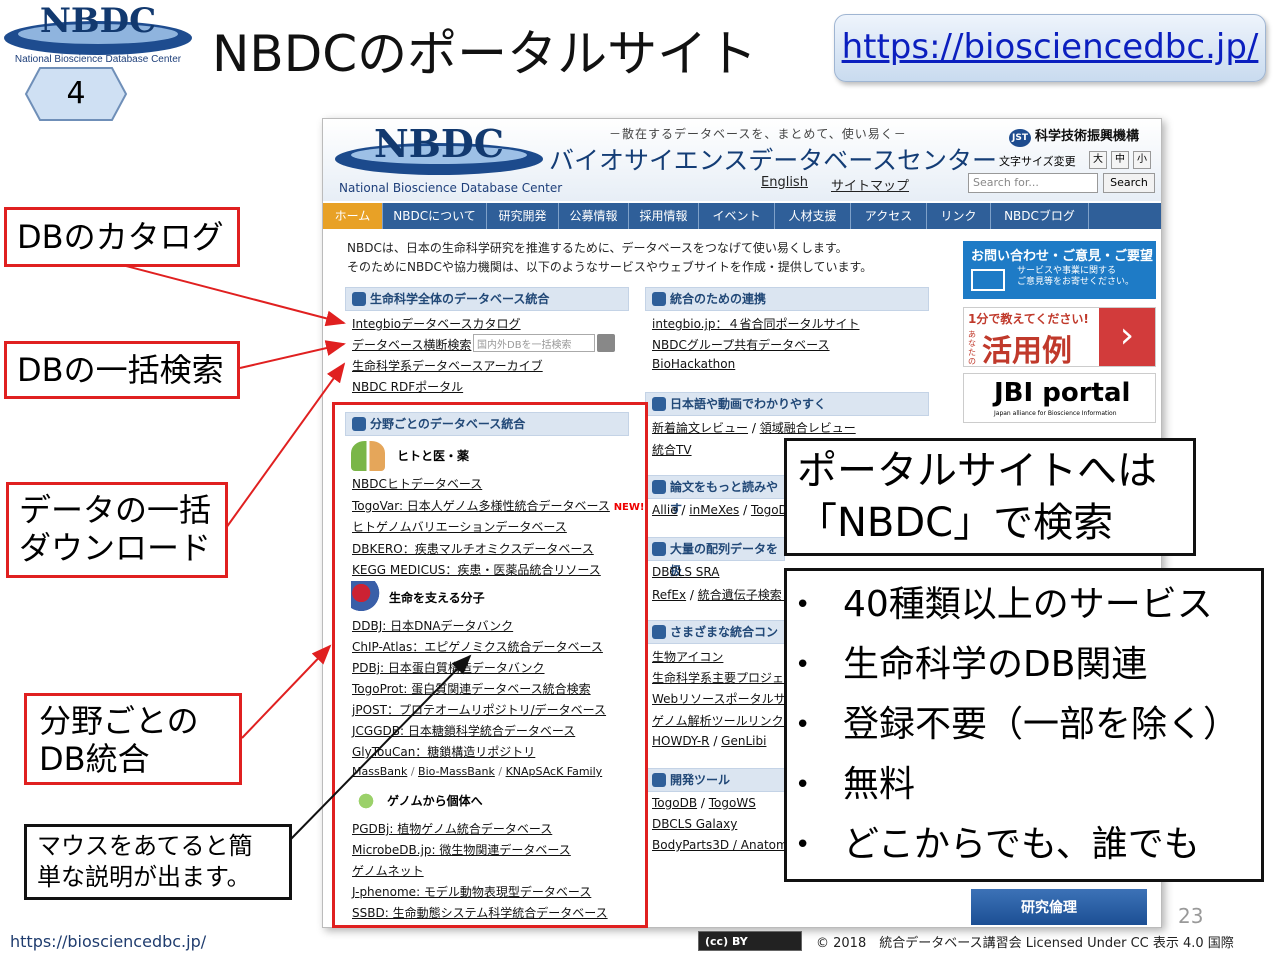 This screenshot has width=1280, height=960. What do you see at coordinates (700, 428) in the screenshot?
I see `new-review-link: 新着論文レビュー` at bounding box center [700, 428].